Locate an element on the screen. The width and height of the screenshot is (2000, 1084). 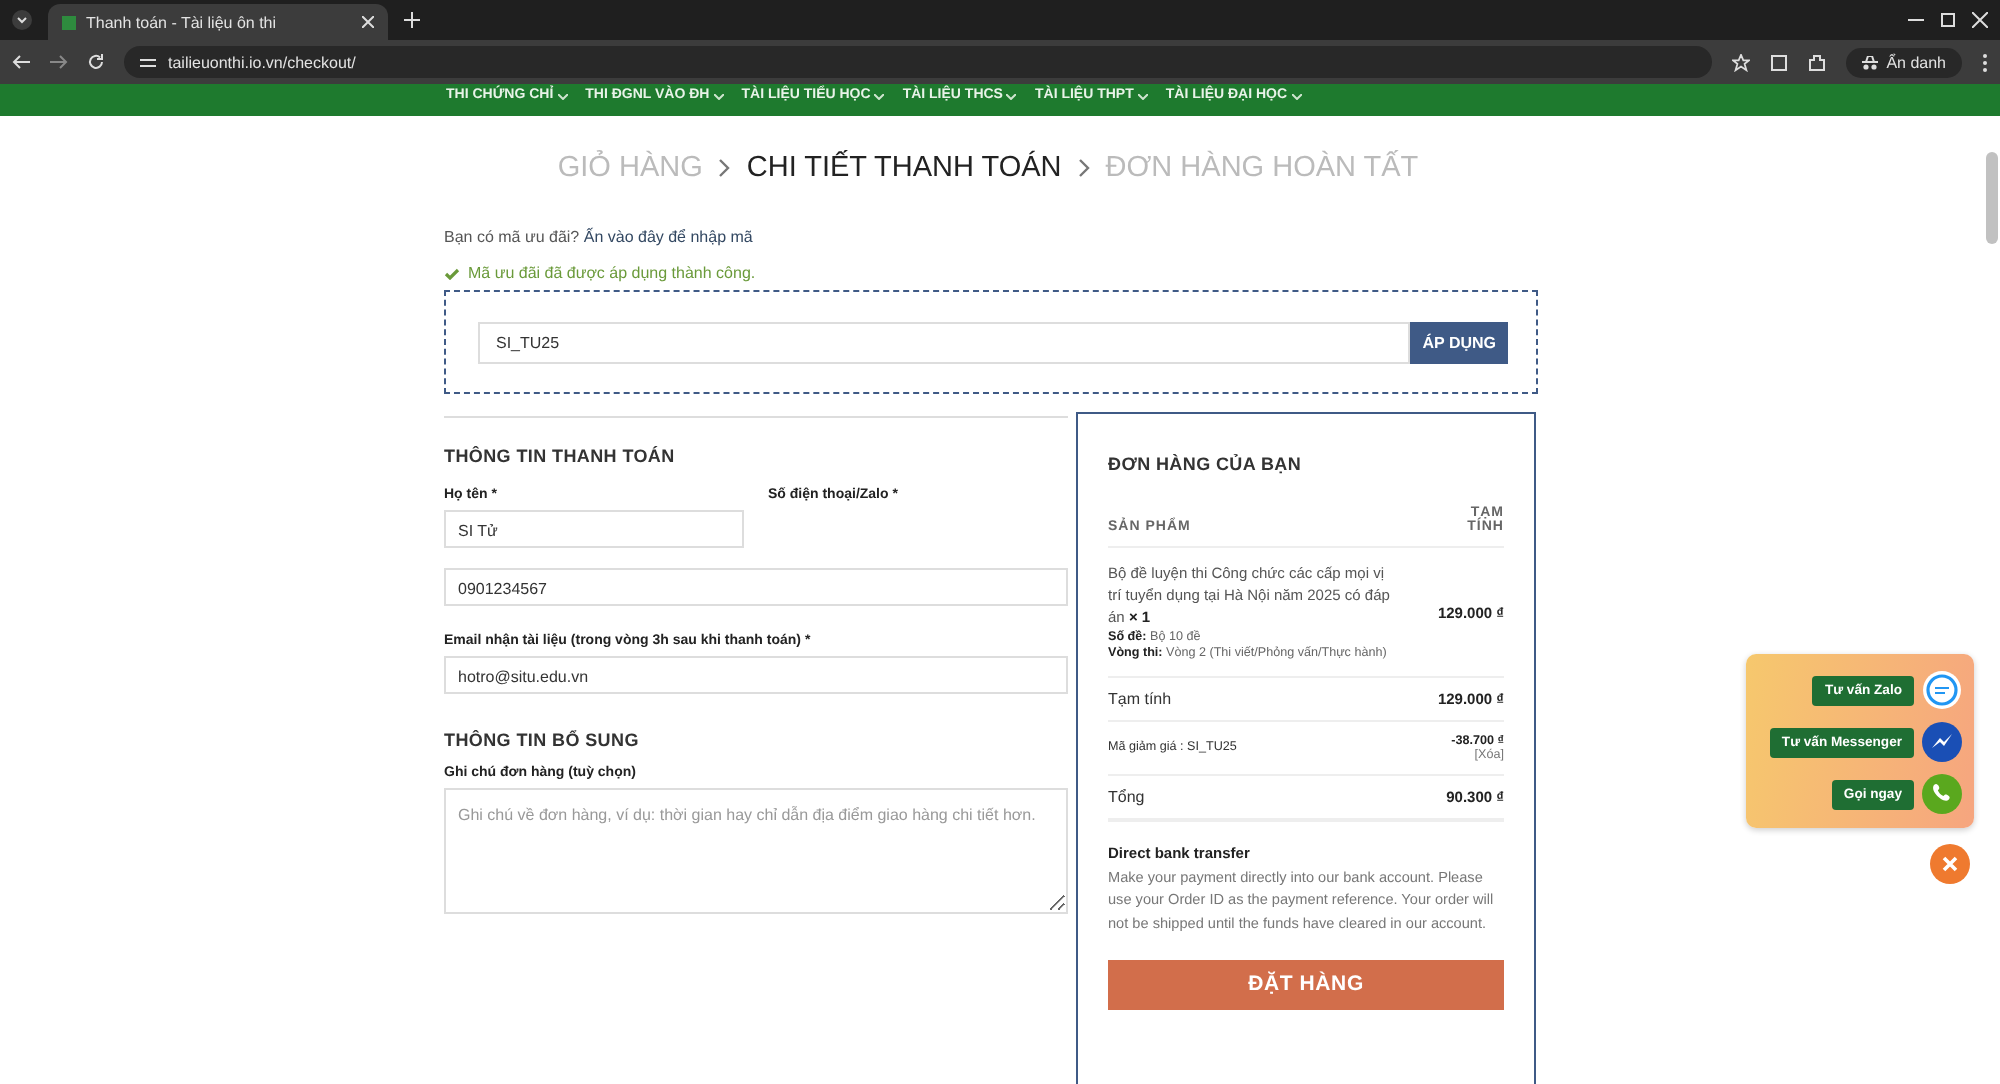
email-field: hotro@situ.edu.vn is located at coordinates (756, 675).